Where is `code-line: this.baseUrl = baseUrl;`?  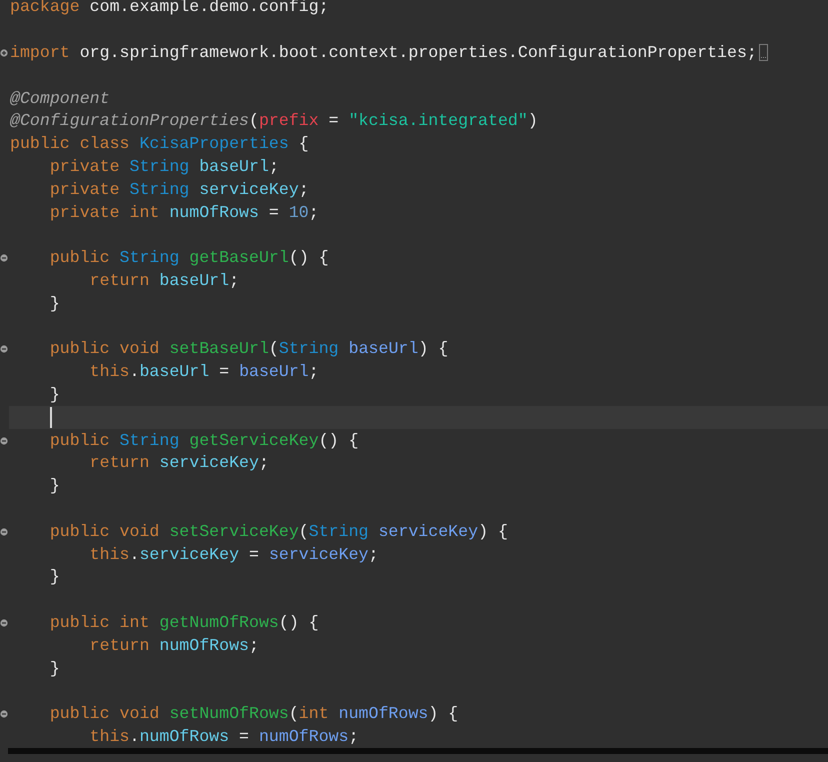
code-line: this.baseUrl = baseUrl; is located at coordinates (203, 372).